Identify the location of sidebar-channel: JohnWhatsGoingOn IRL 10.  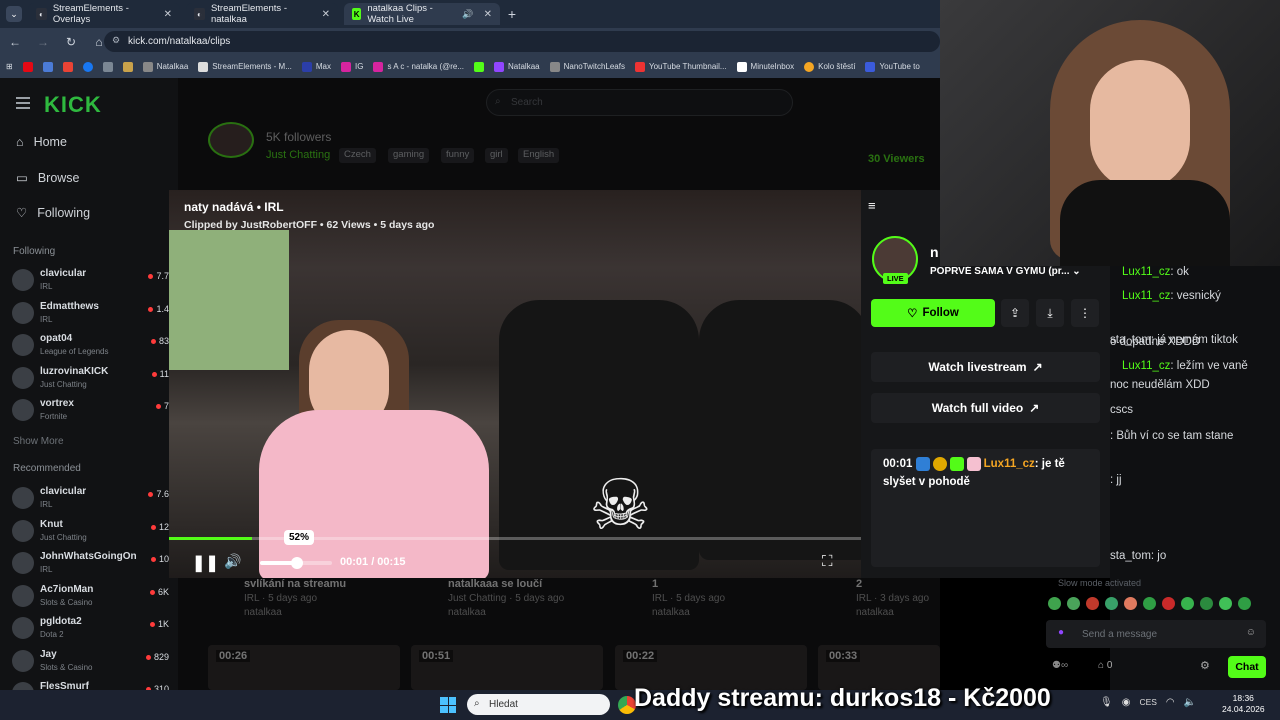
(94, 564).